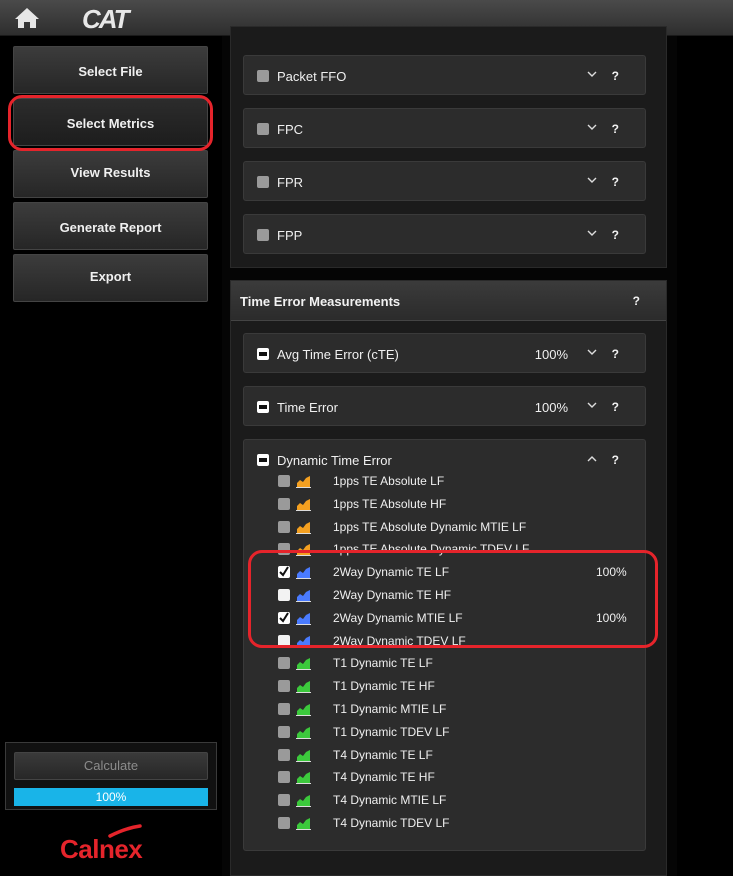 The image size is (733, 876). Describe the element at coordinates (307, 407) in the screenshot. I see `time-error-label: Time Error` at that location.